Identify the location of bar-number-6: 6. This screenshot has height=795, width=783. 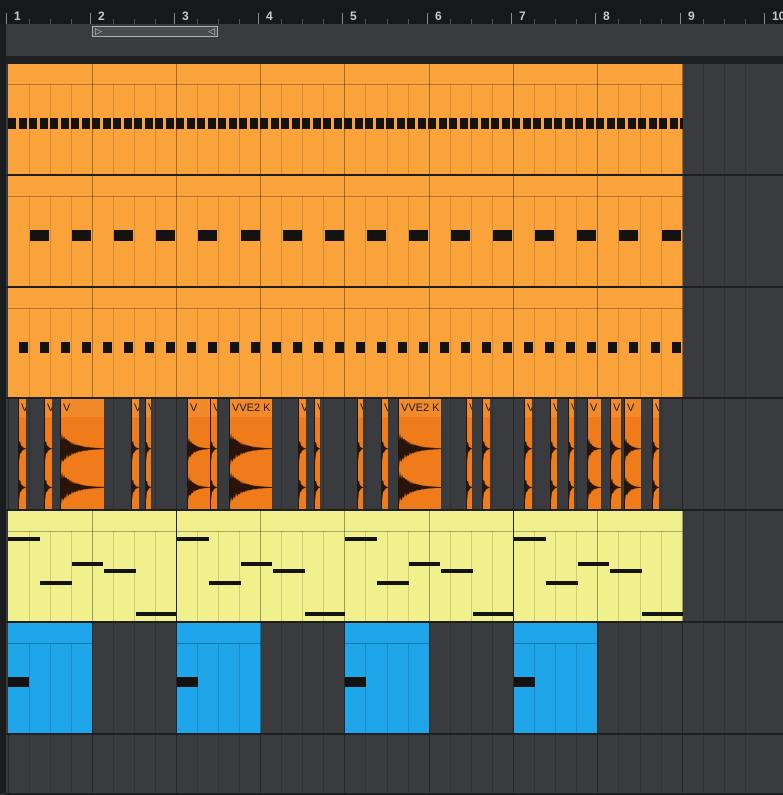
(438, 16).